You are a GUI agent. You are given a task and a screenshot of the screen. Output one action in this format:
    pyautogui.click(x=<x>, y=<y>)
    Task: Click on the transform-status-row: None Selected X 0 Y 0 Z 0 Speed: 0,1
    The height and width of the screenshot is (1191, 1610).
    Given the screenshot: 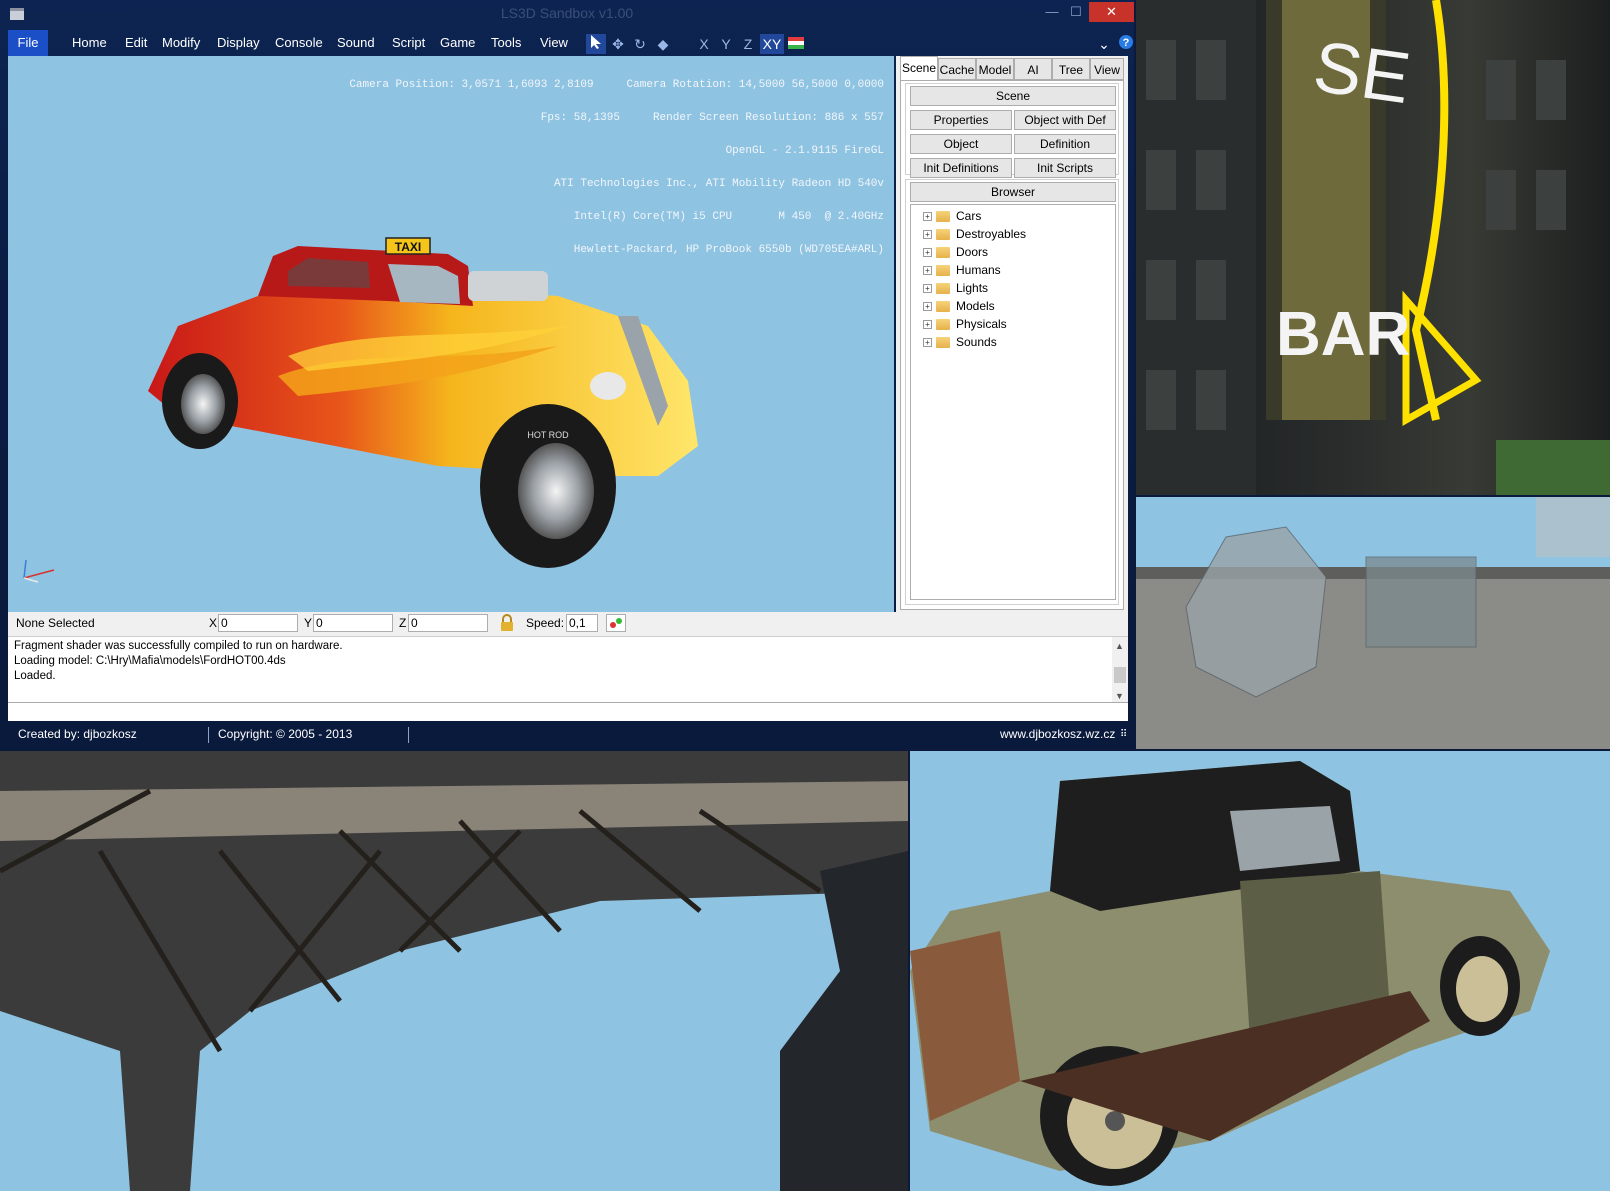 What is the action you would take?
    pyautogui.click(x=568, y=624)
    